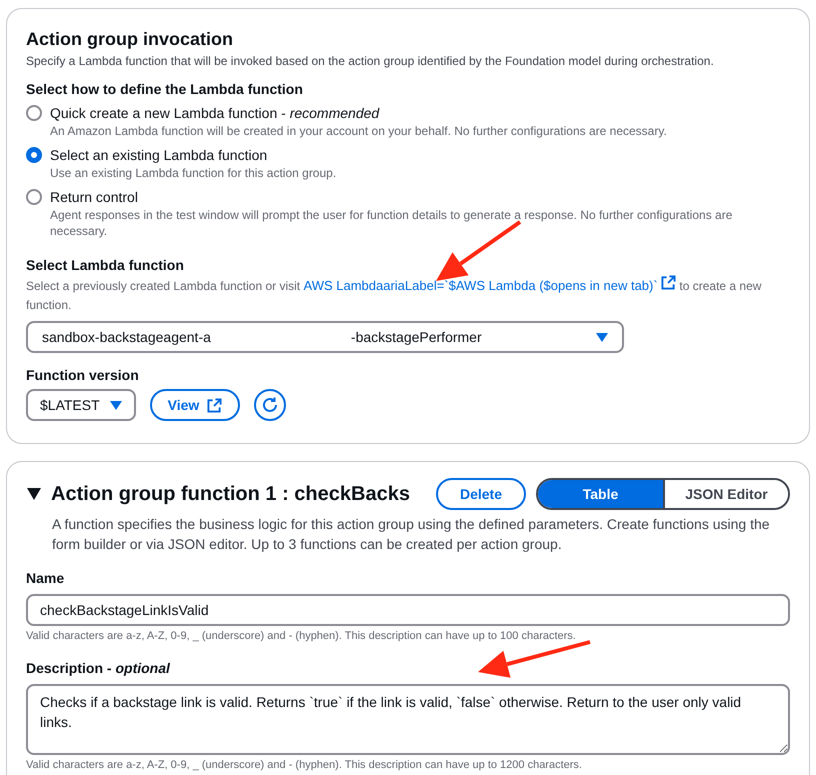 Image resolution: width=816 pixels, height=775 pixels. What do you see at coordinates (725, 494) in the screenshot?
I see `mode-tab: JSON Editor` at bounding box center [725, 494].